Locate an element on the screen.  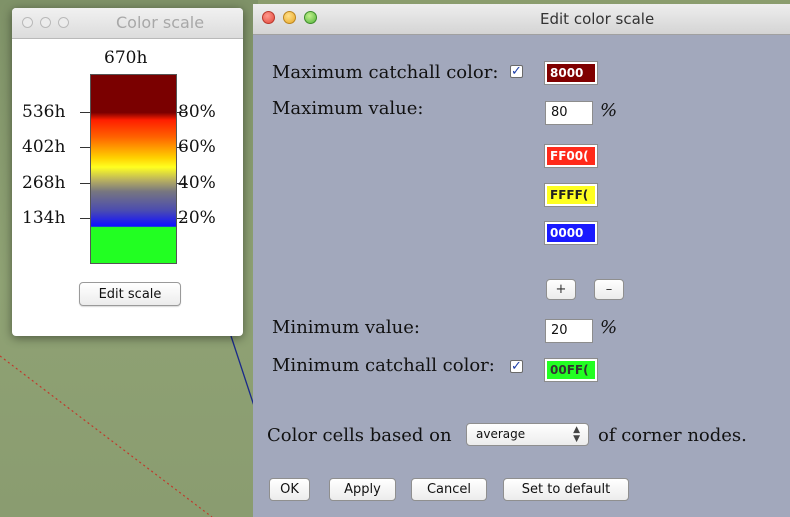
apply-button: Apply is located at coordinates (362, 489).